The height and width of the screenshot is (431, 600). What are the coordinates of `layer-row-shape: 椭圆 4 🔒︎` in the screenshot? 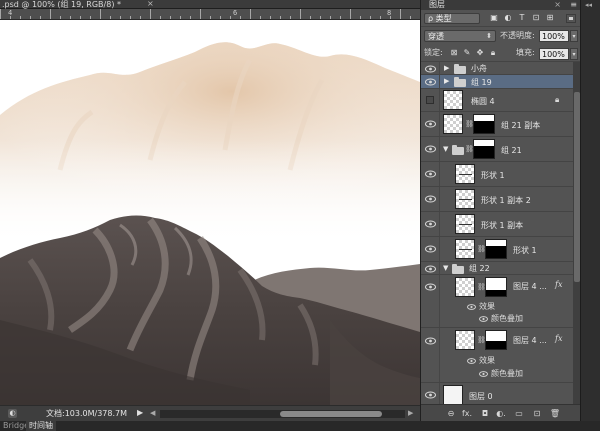 It's located at (497, 100).